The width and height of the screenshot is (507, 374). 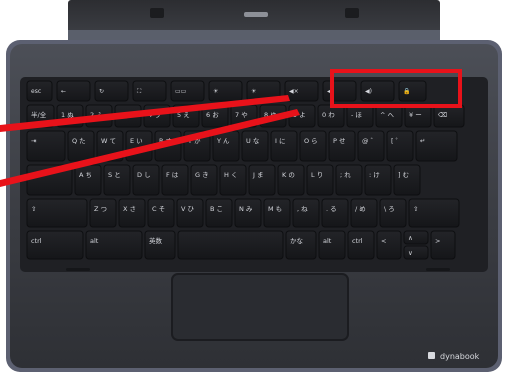 What do you see at coordinates (342, 146) in the screenshot?
I see `key-2-10: P せ` at bounding box center [342, 146].